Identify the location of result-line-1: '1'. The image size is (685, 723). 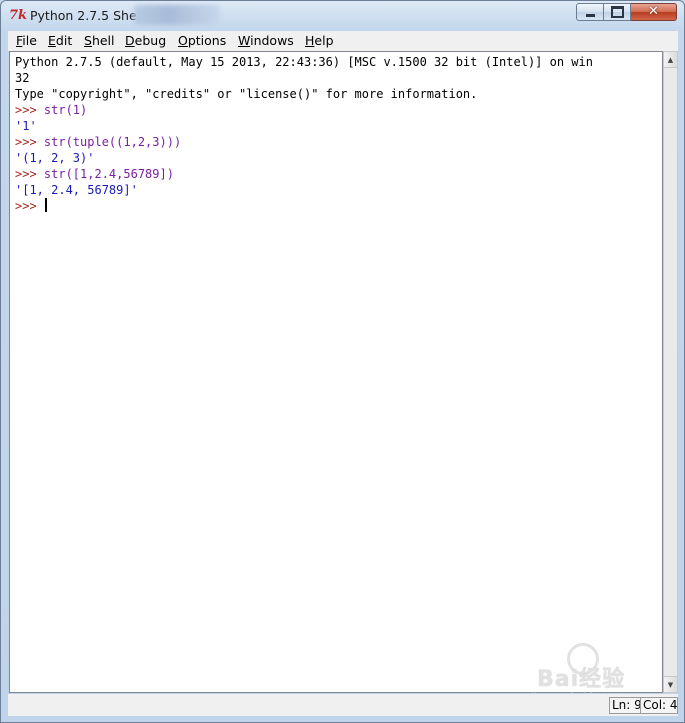
(26, 126).